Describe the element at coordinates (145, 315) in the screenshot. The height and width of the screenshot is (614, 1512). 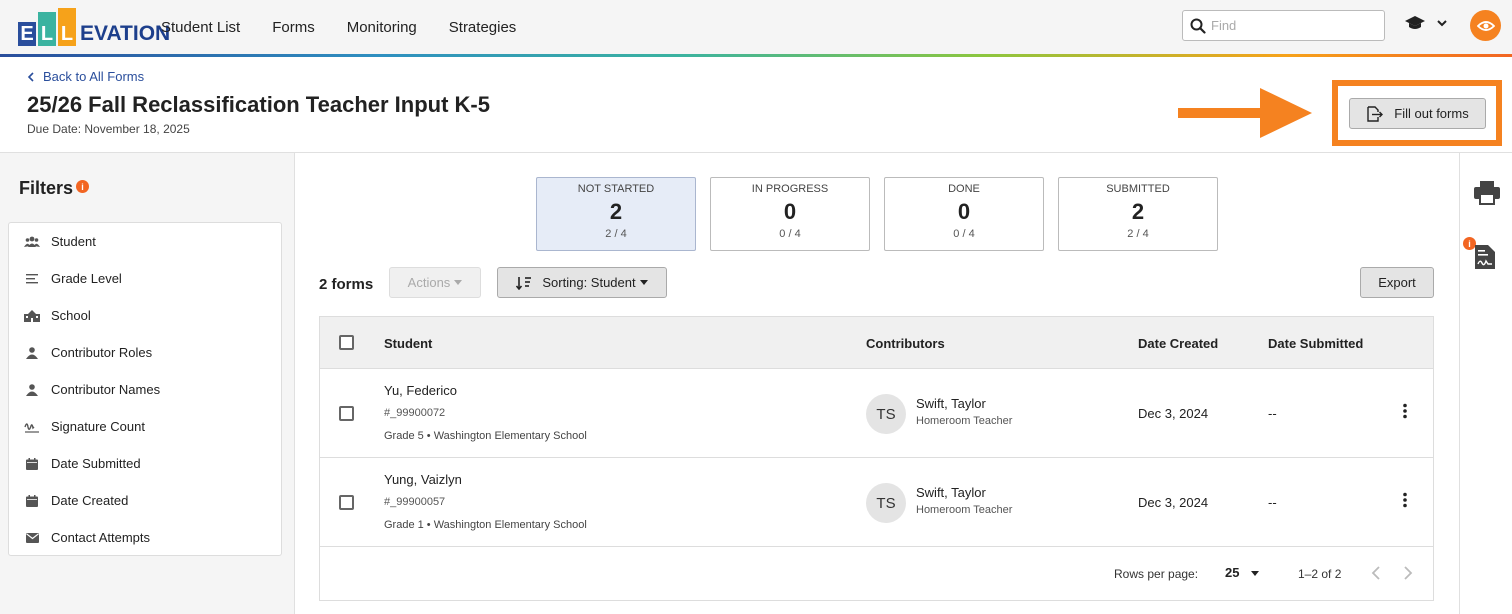
I see `filter-school: School` at that location.